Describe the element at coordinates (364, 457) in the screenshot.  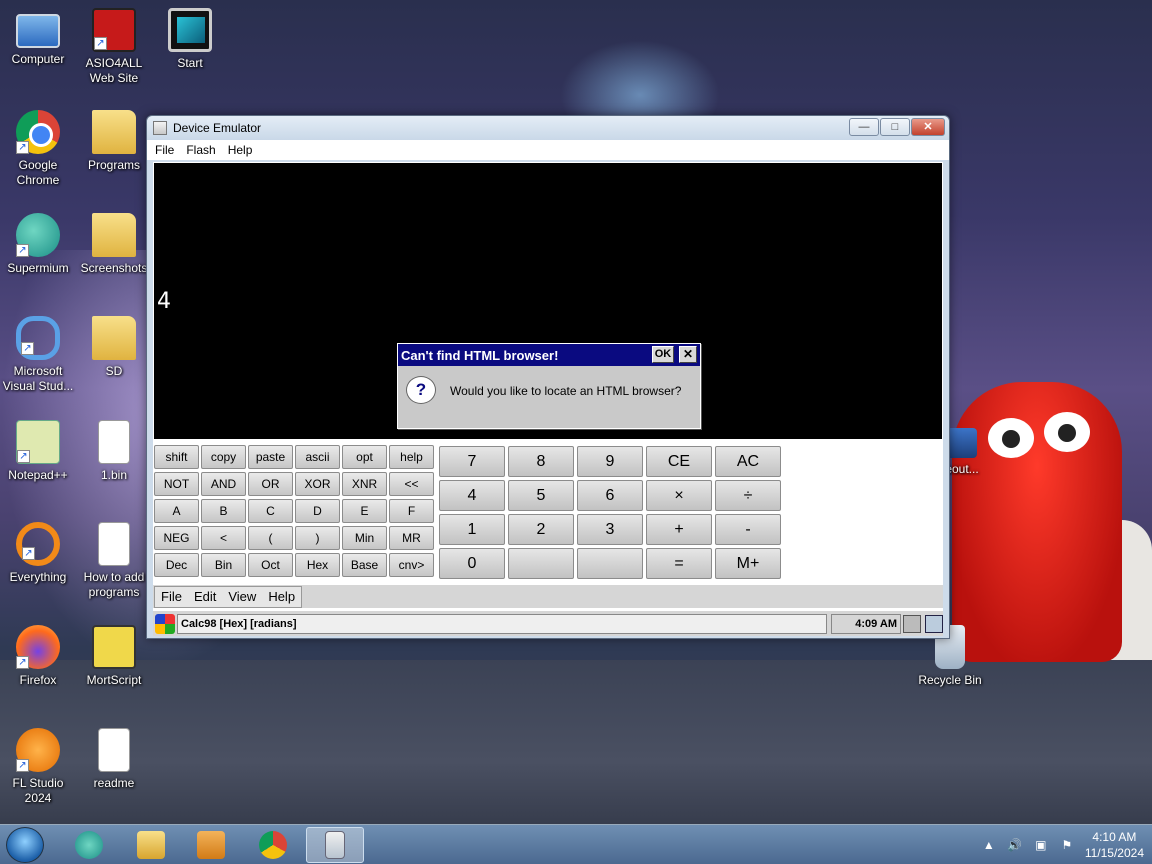
I see `key-opt: opt` at that location.